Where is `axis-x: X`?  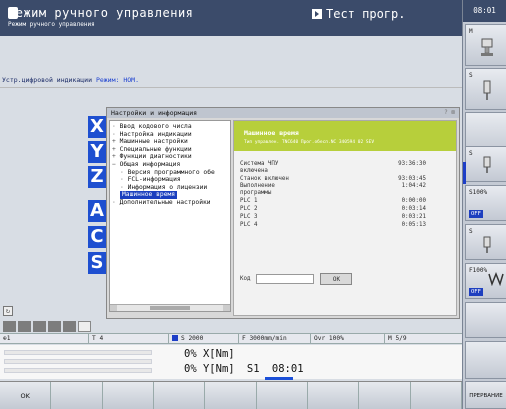 axis-x: X is located at coordinates (97, 127).